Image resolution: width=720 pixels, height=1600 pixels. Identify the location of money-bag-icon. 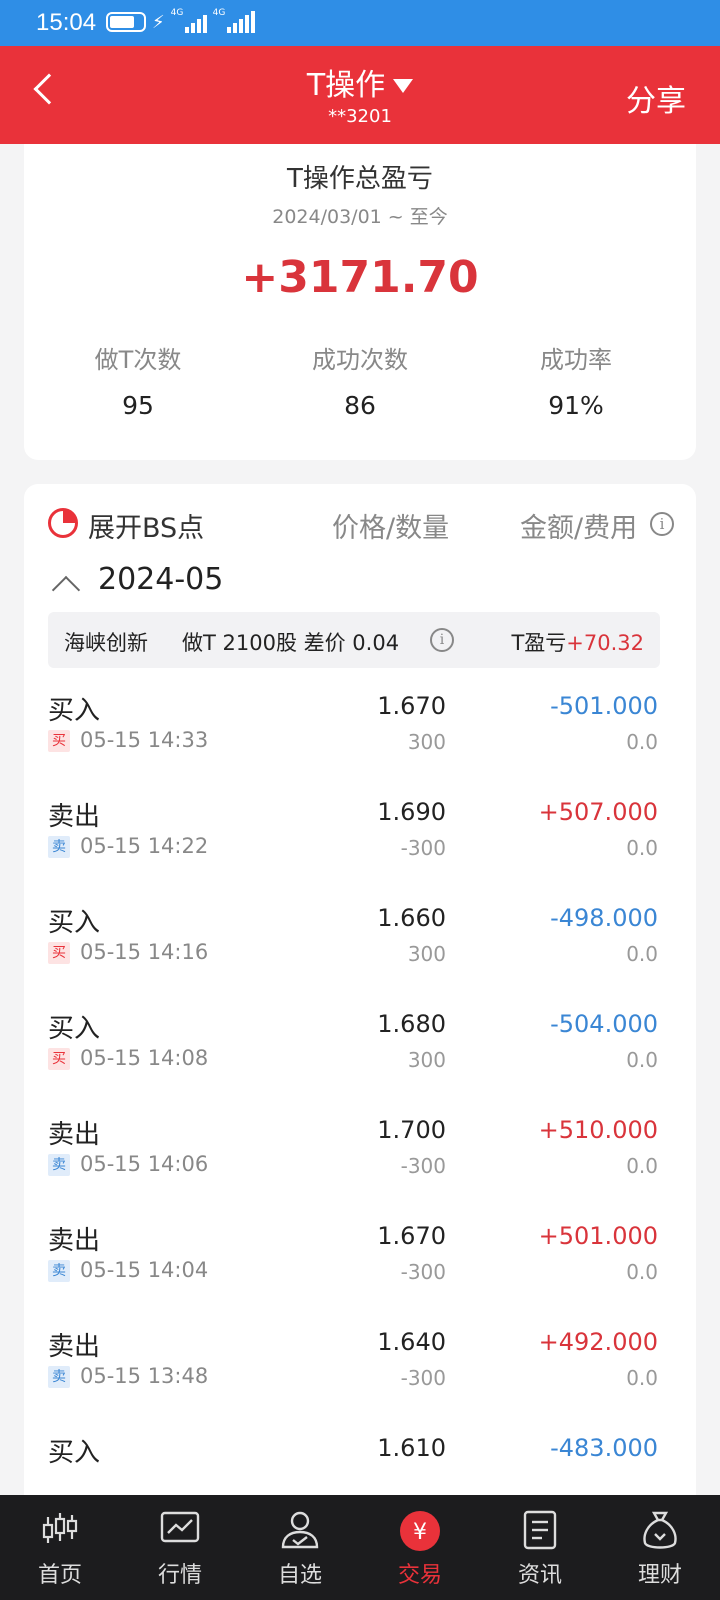
(660, 1530).